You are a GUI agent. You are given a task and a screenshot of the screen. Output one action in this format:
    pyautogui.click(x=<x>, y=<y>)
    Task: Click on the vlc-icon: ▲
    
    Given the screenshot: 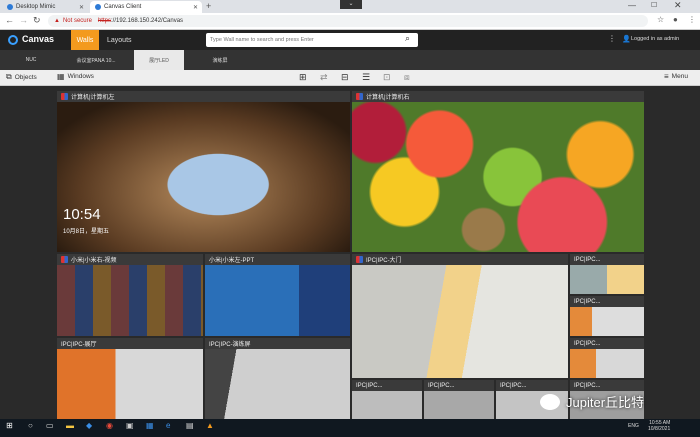 What is the action you would take?
    pyautogui.click(x=210, y=425)
    